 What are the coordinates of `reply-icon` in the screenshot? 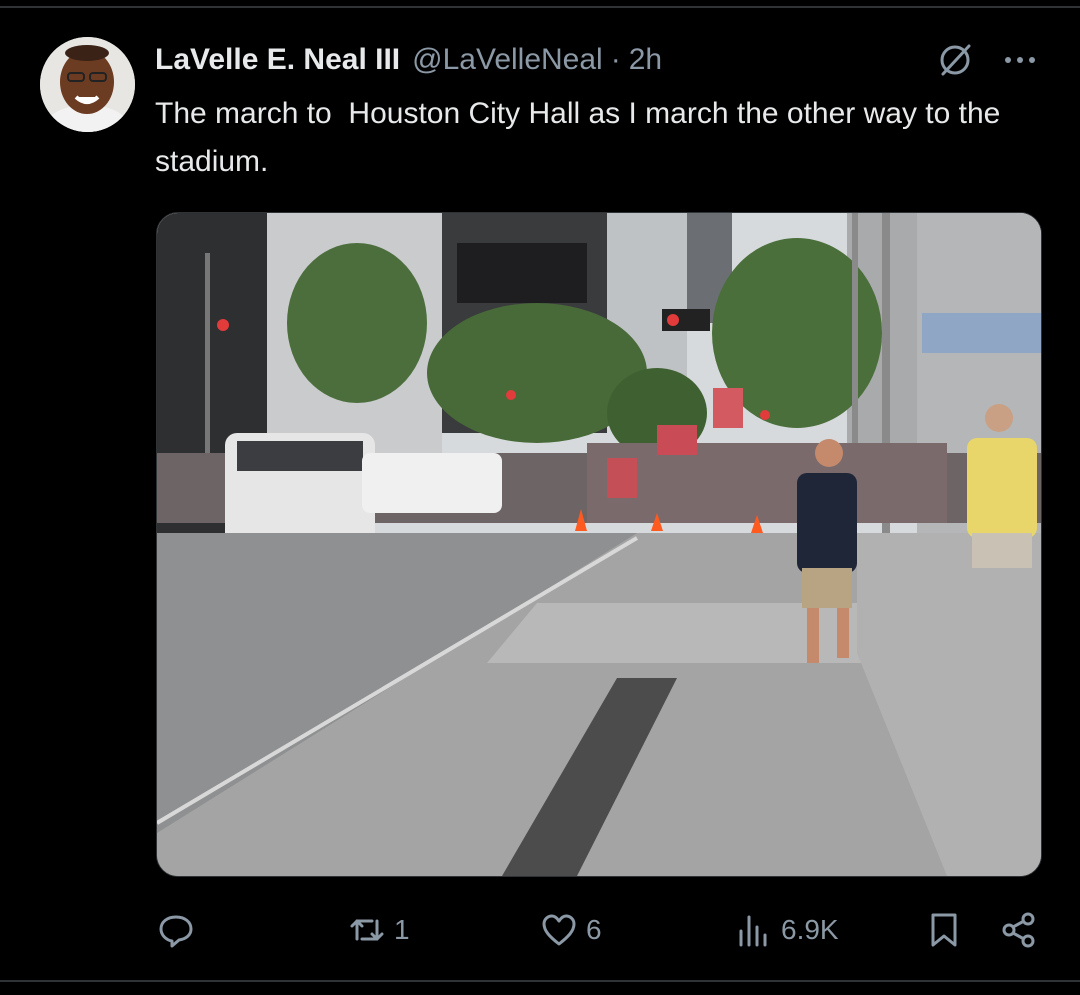 It's located at (176, 931).